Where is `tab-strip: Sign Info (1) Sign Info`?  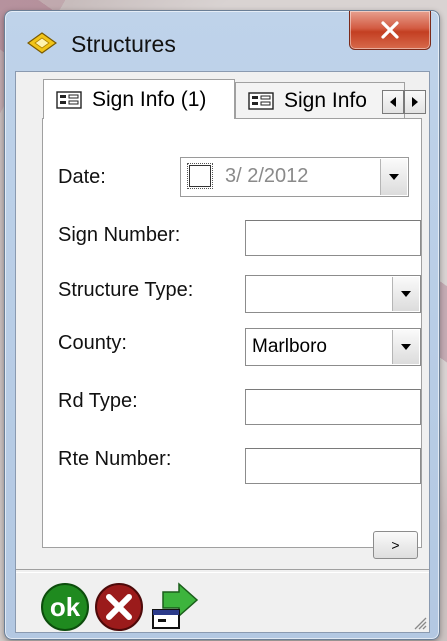
tab-strip: Sign Info (1) Sign Info is located at coordinates (222, 95).